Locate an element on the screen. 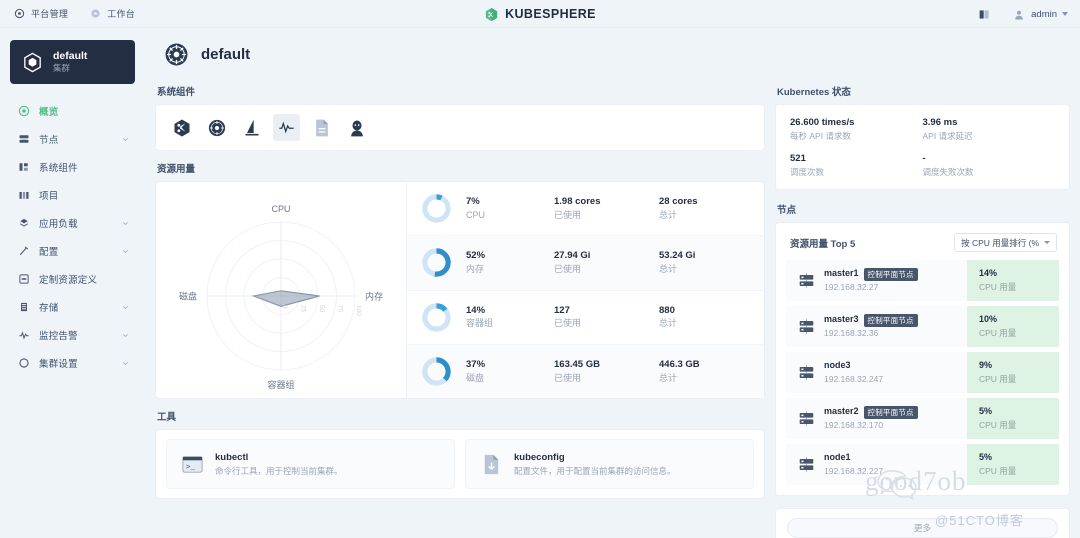 The width and height of the screenshot is (1080, 538). metric-cpu-used: 1.98 cores is located at coordinates (577, 202).